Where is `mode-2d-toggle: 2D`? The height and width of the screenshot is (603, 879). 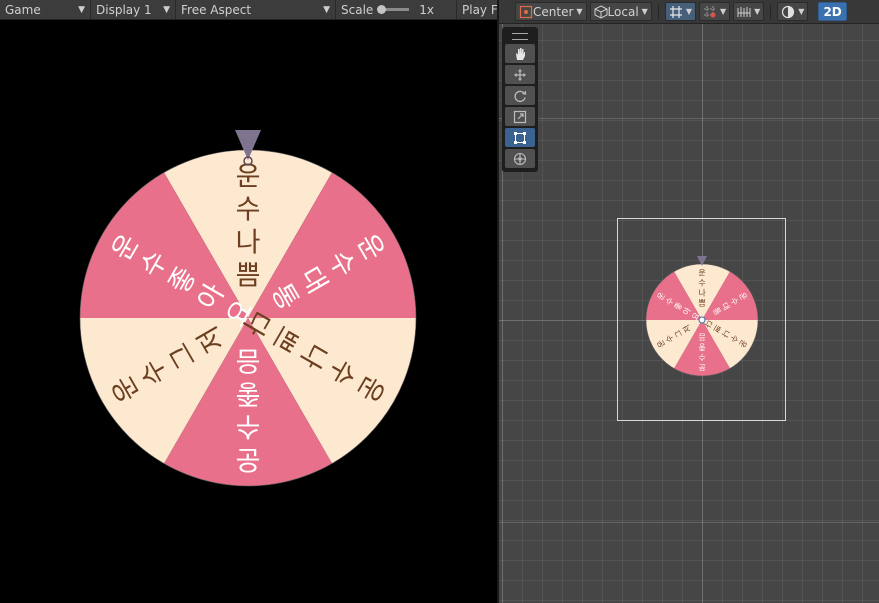 mode-2d-toggle: 2D is located at coordinates (832, 11).